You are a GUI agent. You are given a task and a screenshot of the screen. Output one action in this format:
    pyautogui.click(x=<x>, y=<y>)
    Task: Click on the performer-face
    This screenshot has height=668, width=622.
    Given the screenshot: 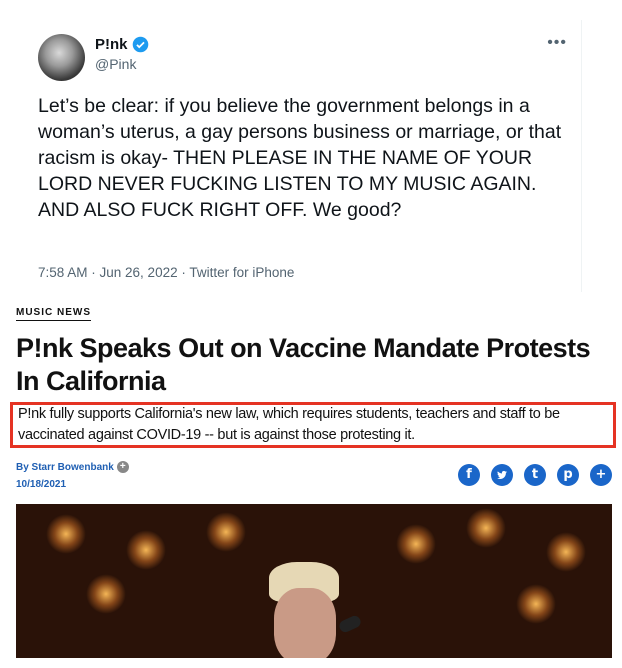 What is the action you would take?
    pyautogui.click(x=305, y=623)
    